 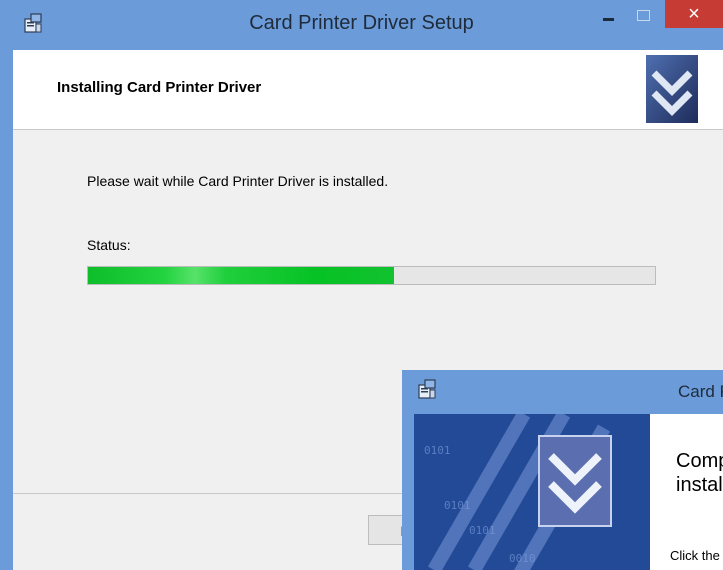 I want to click on title-bar: Card Printer Driver Setup ×, so click(x=361, y=25).